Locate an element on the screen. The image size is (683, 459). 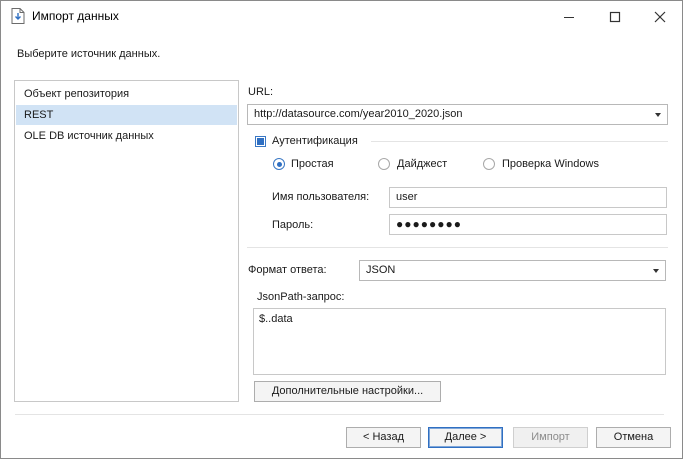
source-item-rest: REST is located at coordinates (126, 115).